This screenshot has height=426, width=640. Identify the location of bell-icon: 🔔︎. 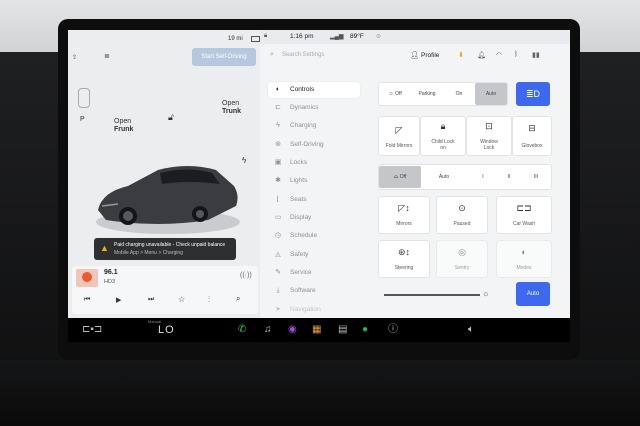
(481, 55).